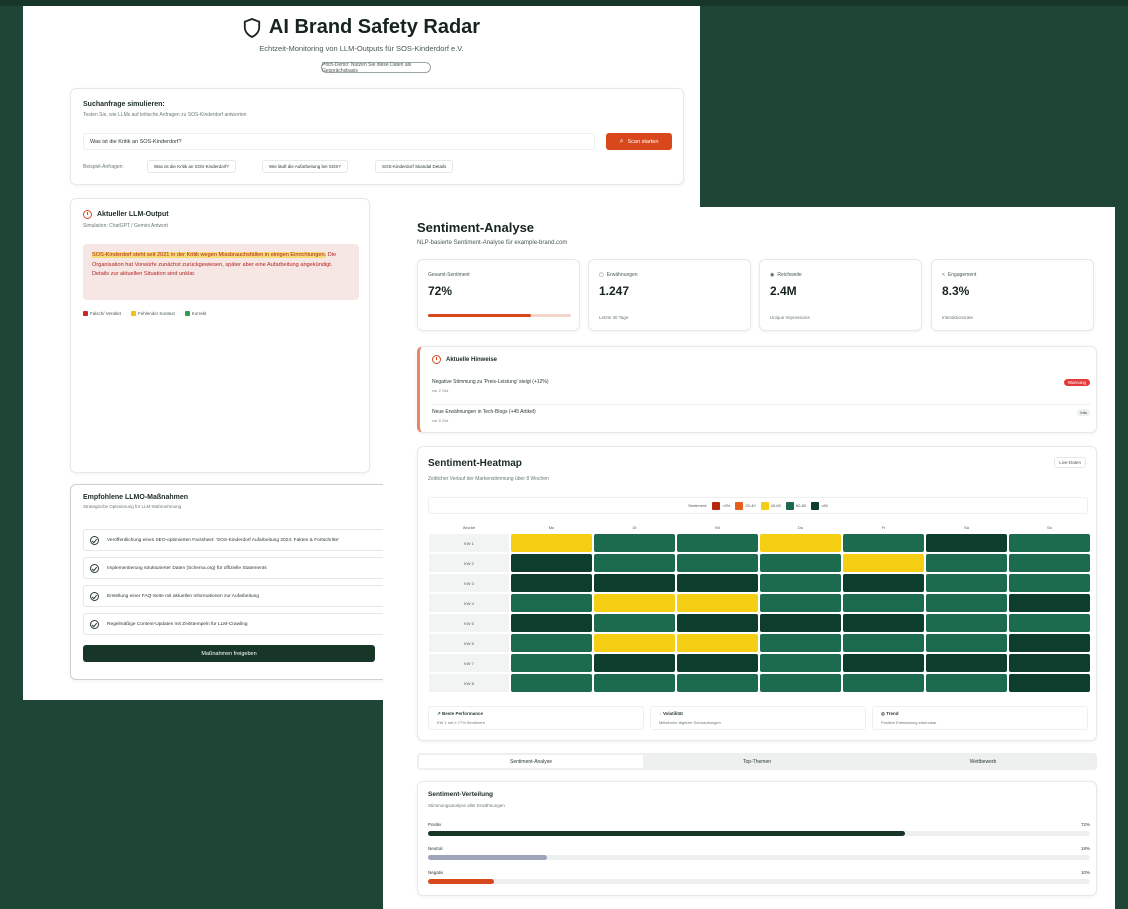  Describe the element at coordinates (790, 317) in the screenshot. I see `metric-sub: Unique Impressions` at that location.